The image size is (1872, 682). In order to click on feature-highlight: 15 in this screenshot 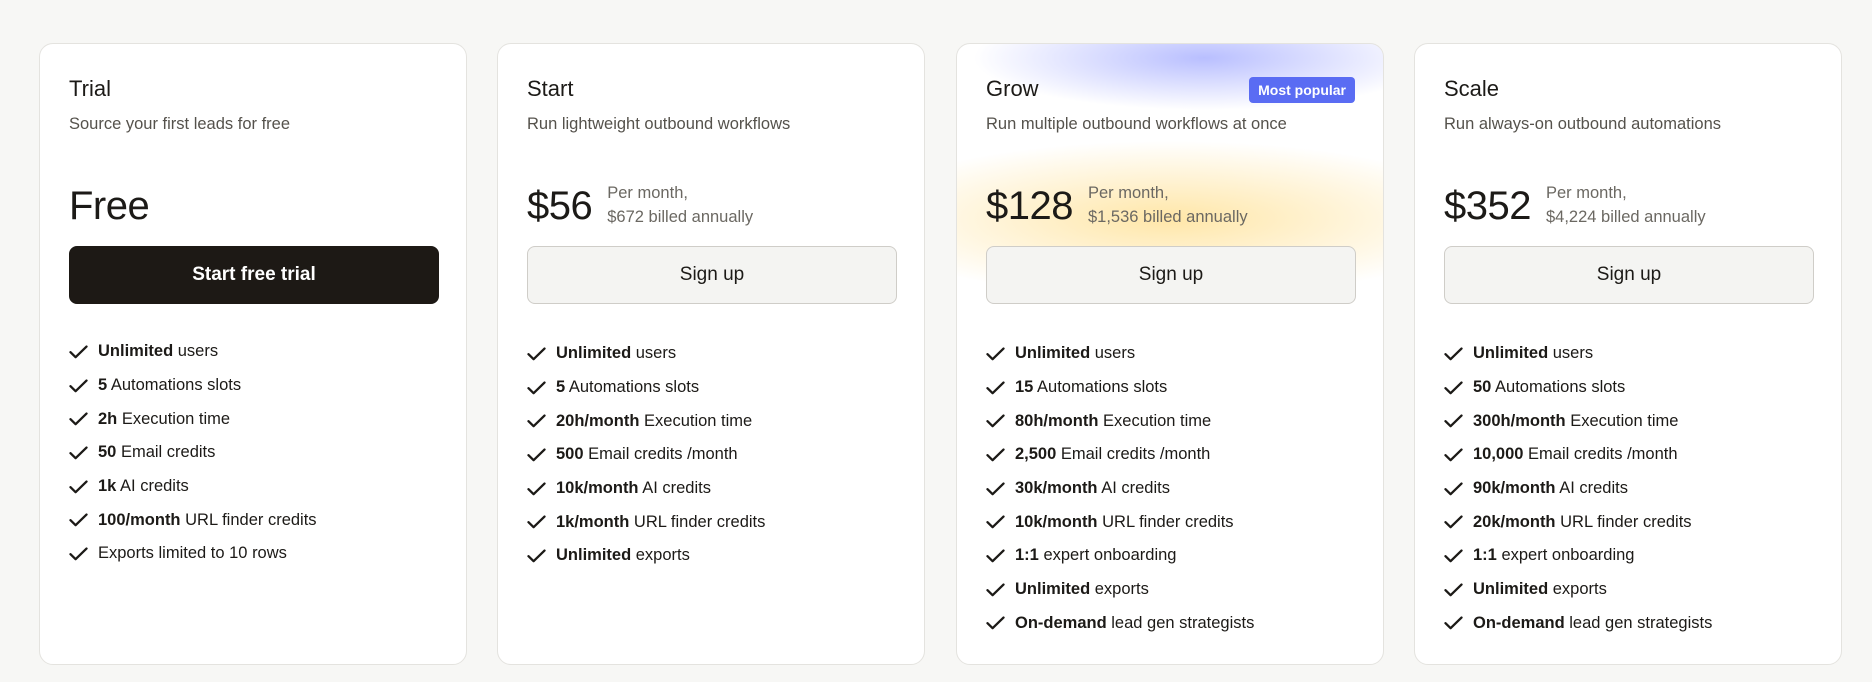, I will do `click(1024, 387)`.